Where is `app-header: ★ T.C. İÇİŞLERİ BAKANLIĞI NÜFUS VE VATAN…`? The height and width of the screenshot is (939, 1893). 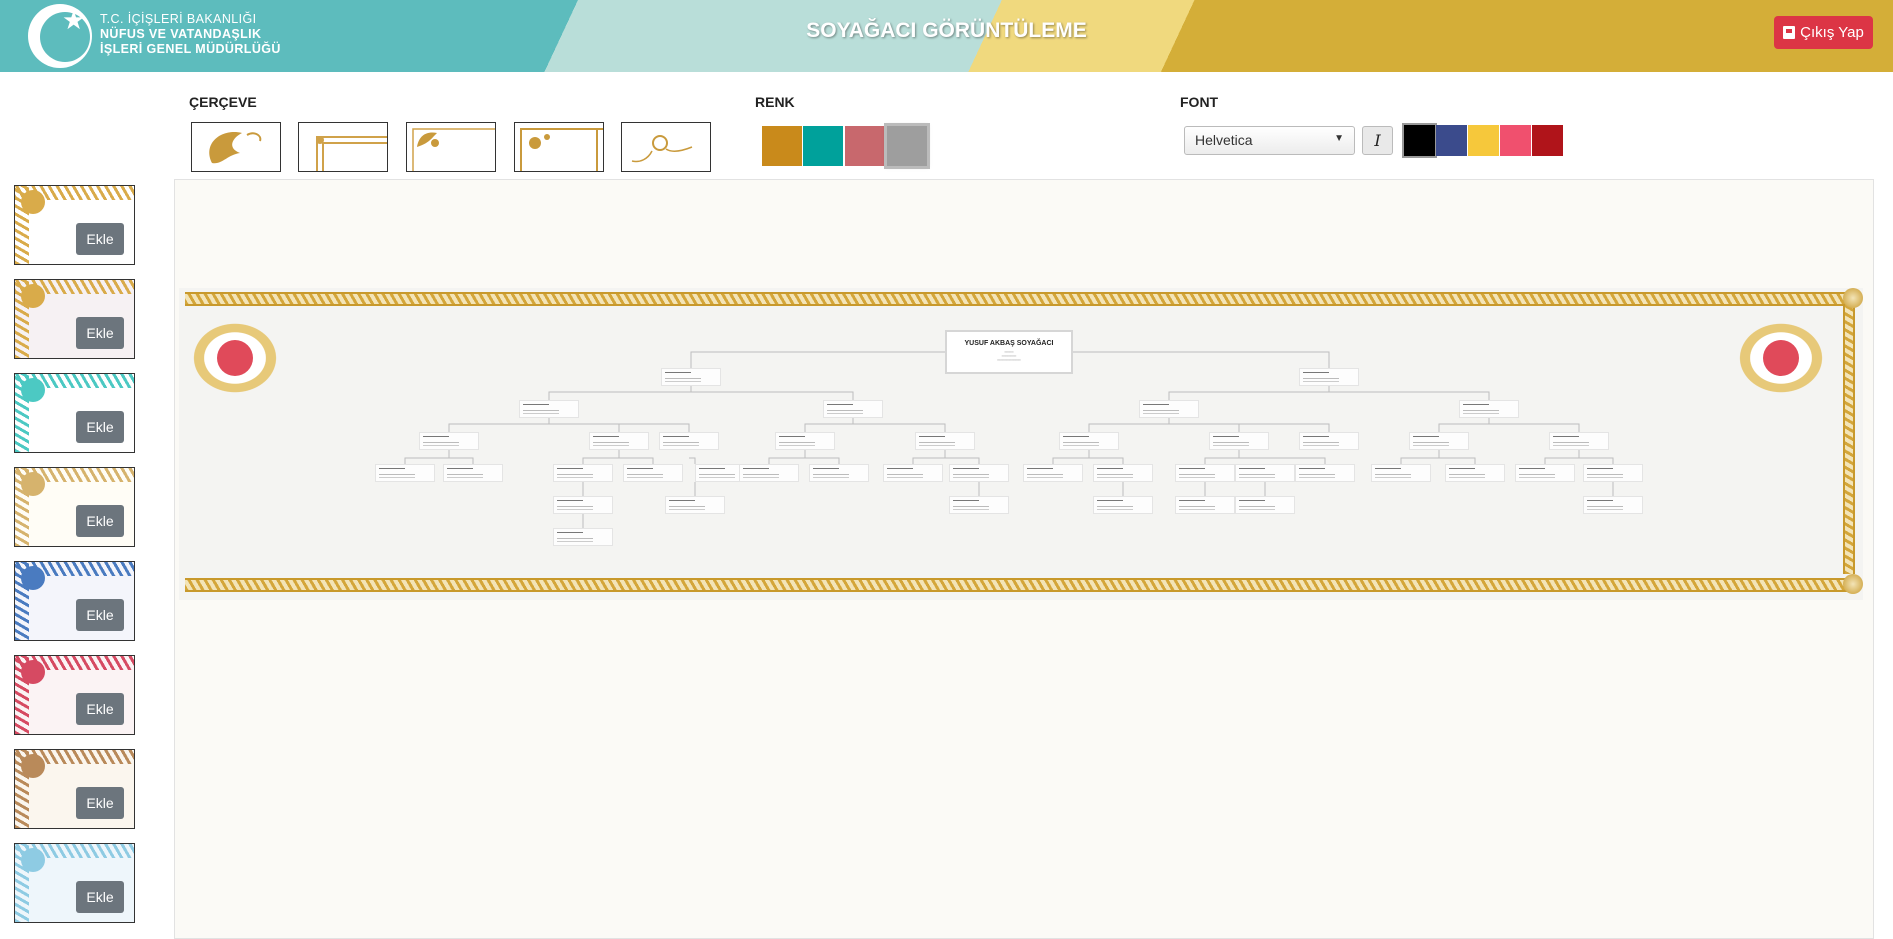 app-header: ★ T.C. İÇİŞLERİ BAKANLIĞI NÜFUS VE VATAN… is located at coordinates (946, 36).